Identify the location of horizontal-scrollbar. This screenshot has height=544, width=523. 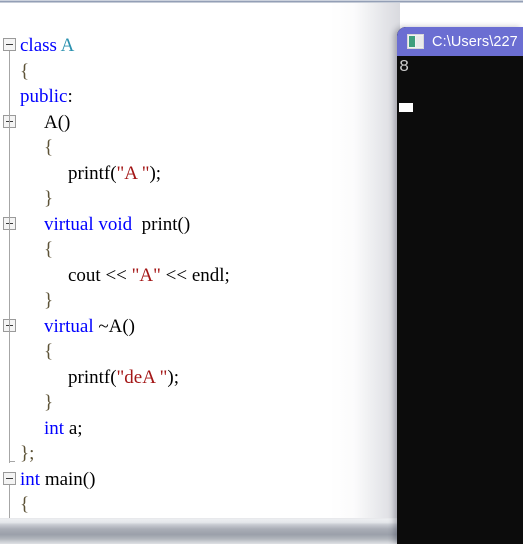
(200, 531).